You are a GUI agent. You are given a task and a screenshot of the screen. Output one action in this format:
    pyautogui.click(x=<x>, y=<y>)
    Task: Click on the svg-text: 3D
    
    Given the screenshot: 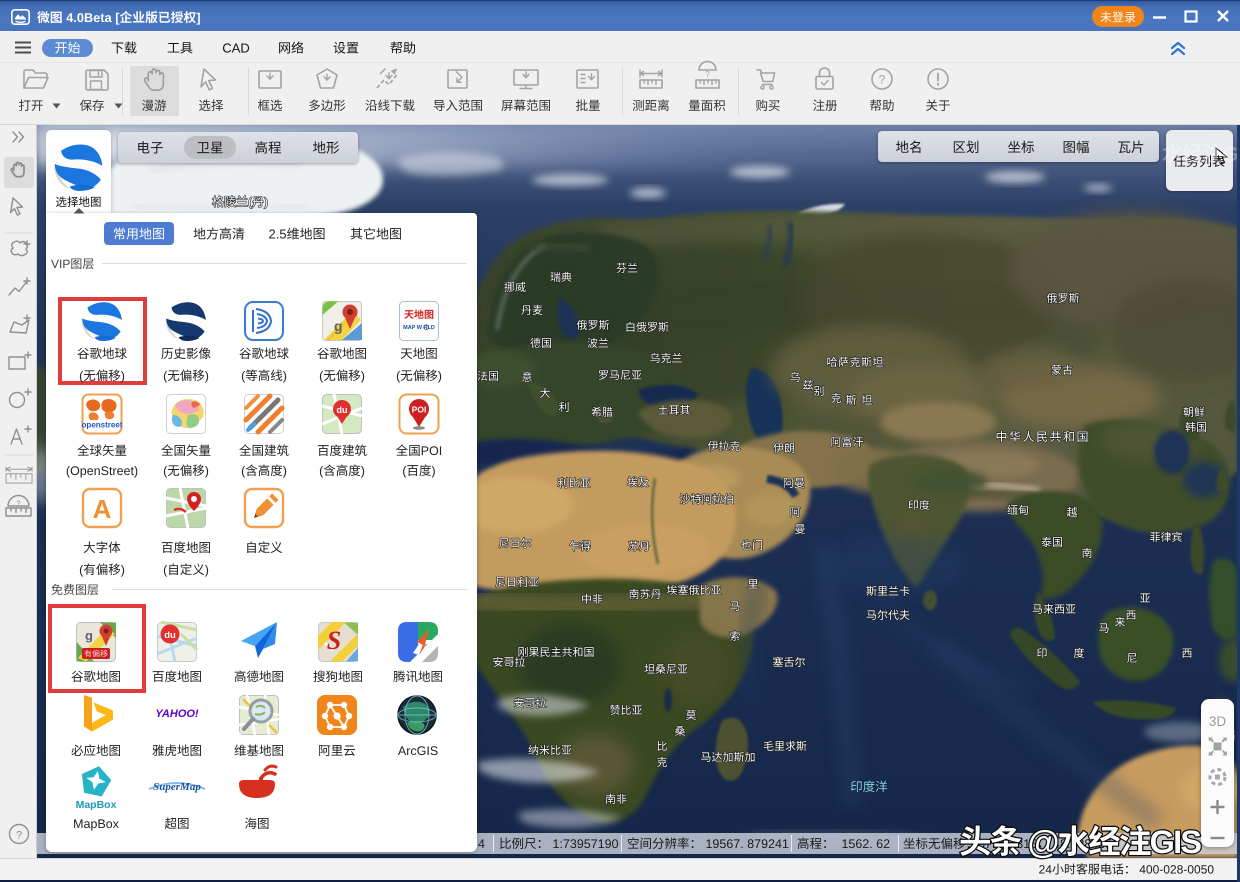 What is the action you would take?
    pyautogui.click(x=1218, y=721)
    